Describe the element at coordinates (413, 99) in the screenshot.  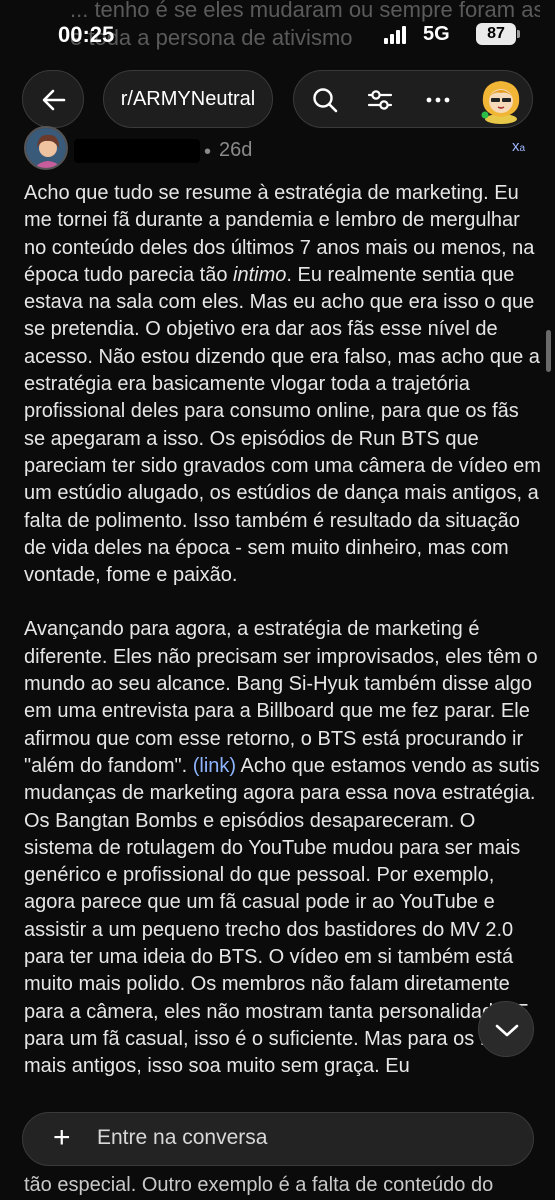
I see `actions-pill` at that location.